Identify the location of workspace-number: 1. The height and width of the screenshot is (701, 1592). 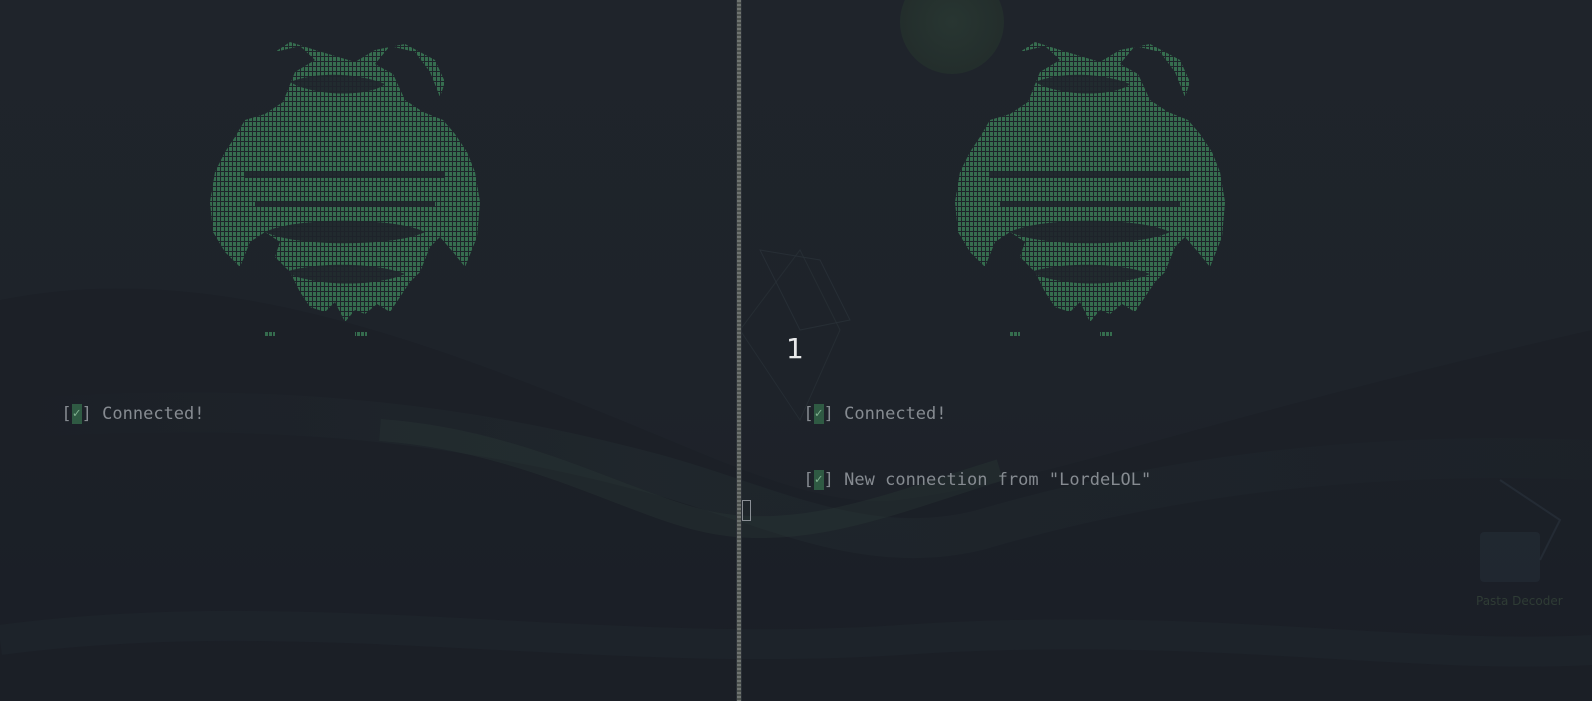
(795, 348).